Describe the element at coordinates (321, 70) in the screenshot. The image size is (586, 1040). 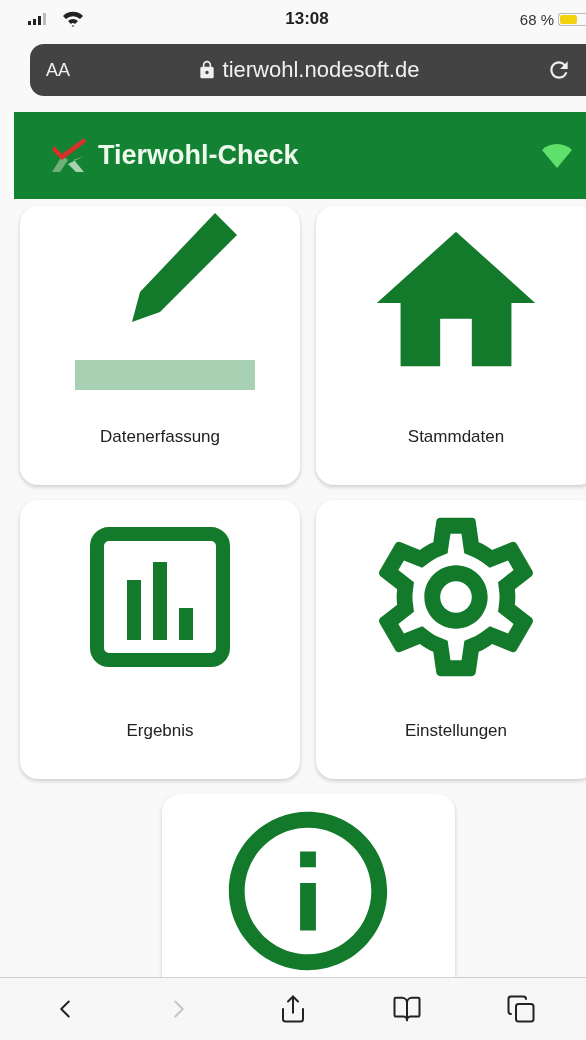
I see `url-text: tierwohl.nodesoft.de` at that location.